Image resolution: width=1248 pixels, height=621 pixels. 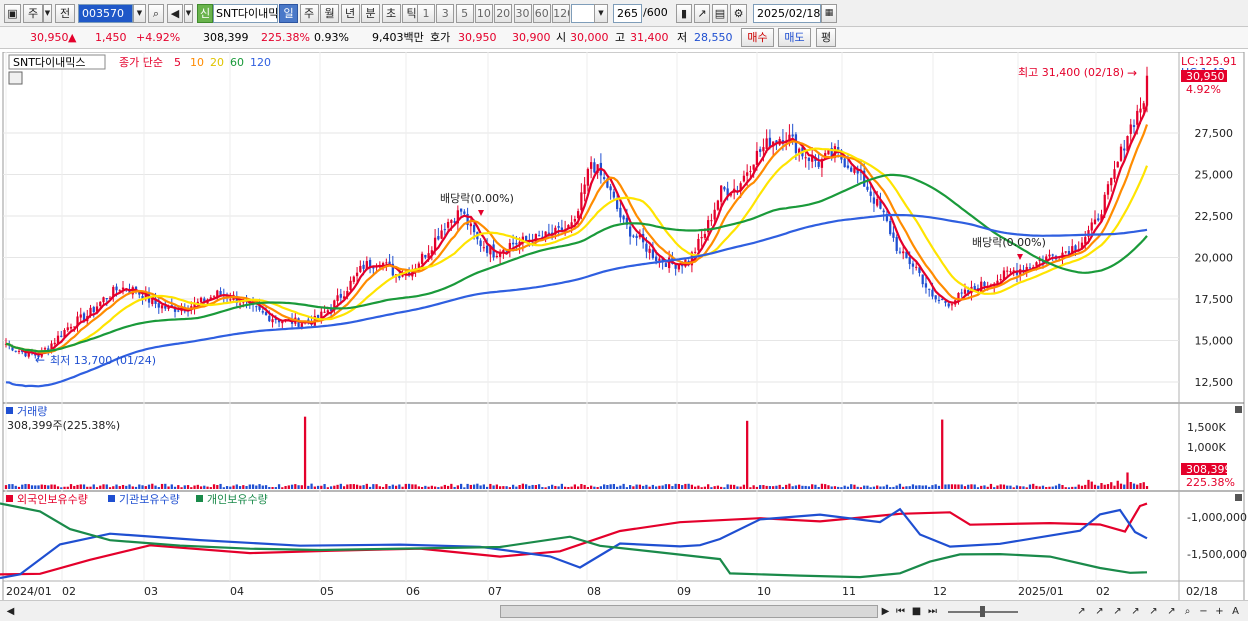 What do you see at coordinates (188, 13) in the screenshot?
I see `sound-dropdown-icon: ▼` at bounding box center [188, 13].